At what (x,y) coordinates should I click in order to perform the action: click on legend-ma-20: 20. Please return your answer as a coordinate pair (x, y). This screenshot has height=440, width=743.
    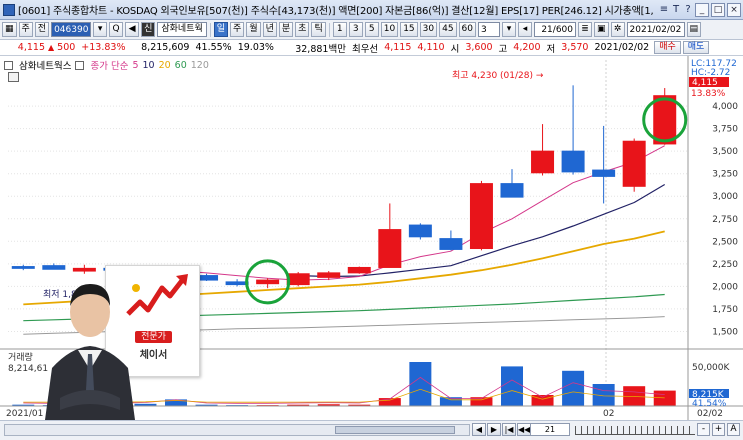
    Looking at the image, I should click on (164, 65).